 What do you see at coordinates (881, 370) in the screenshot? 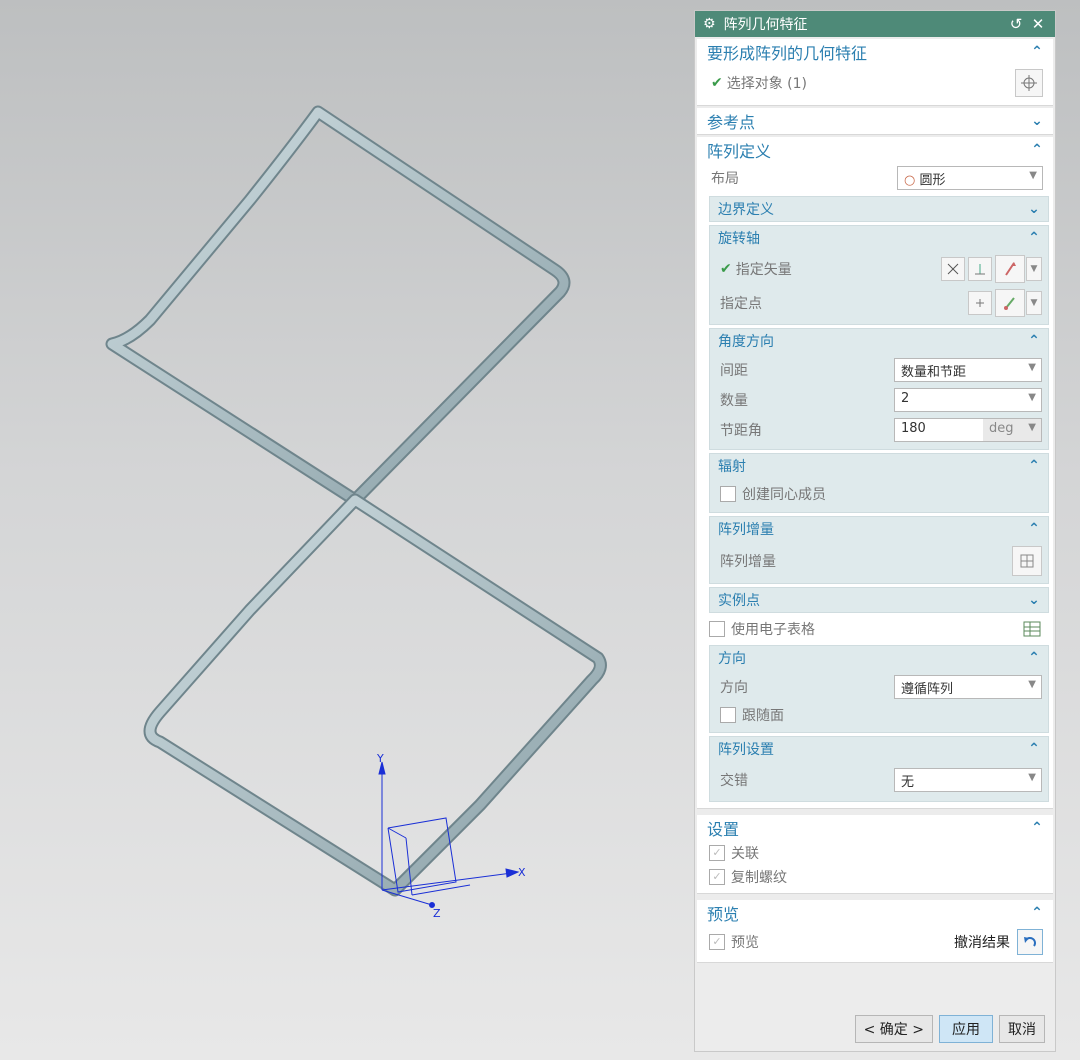
I see `spacing-row: 间距 数量和节距 ▼` at bounding box center [881, 370].